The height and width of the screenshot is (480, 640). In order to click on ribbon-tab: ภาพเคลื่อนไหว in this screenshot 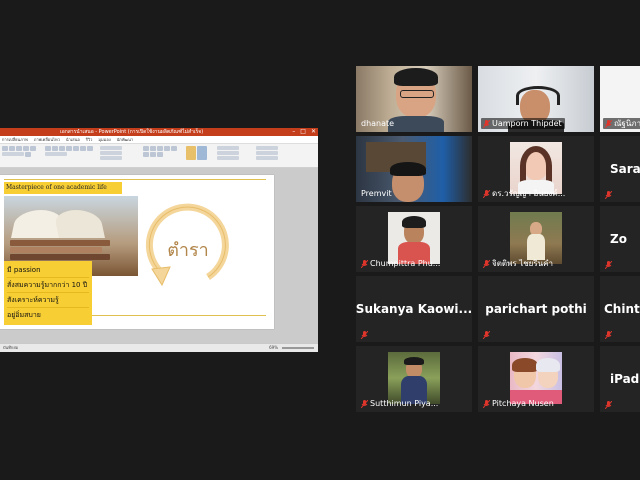, I will do `click(47, 139)`.